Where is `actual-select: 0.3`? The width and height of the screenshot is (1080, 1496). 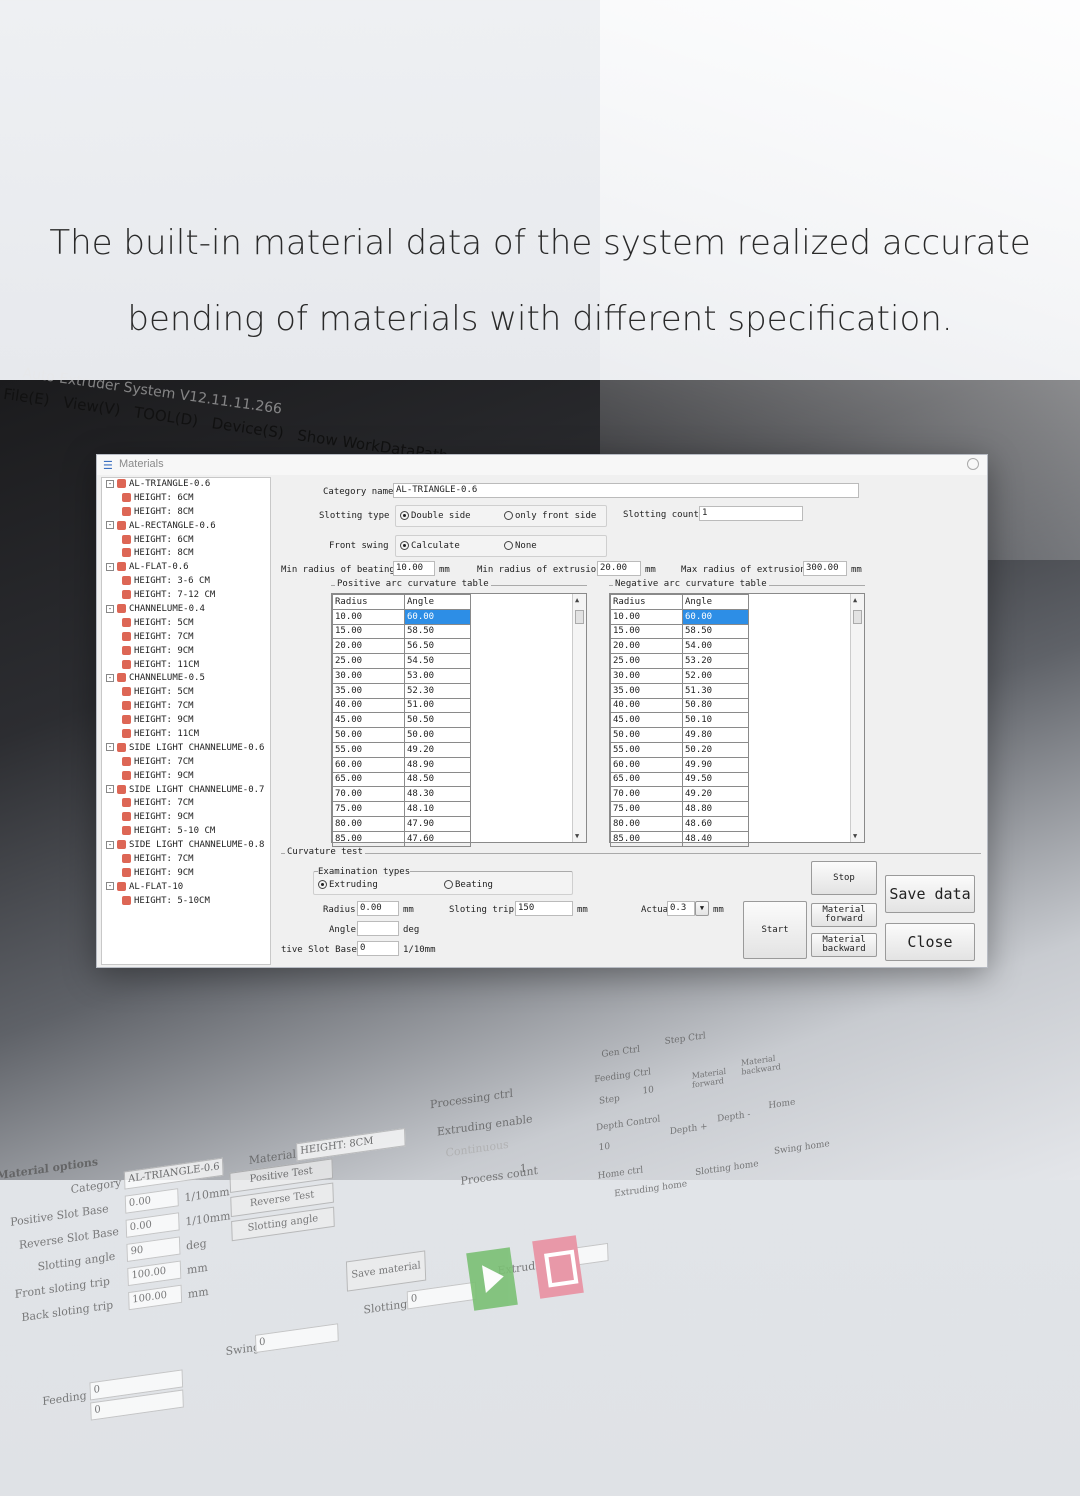 actual-select: 0.3 is located at coordinates (681, 908).